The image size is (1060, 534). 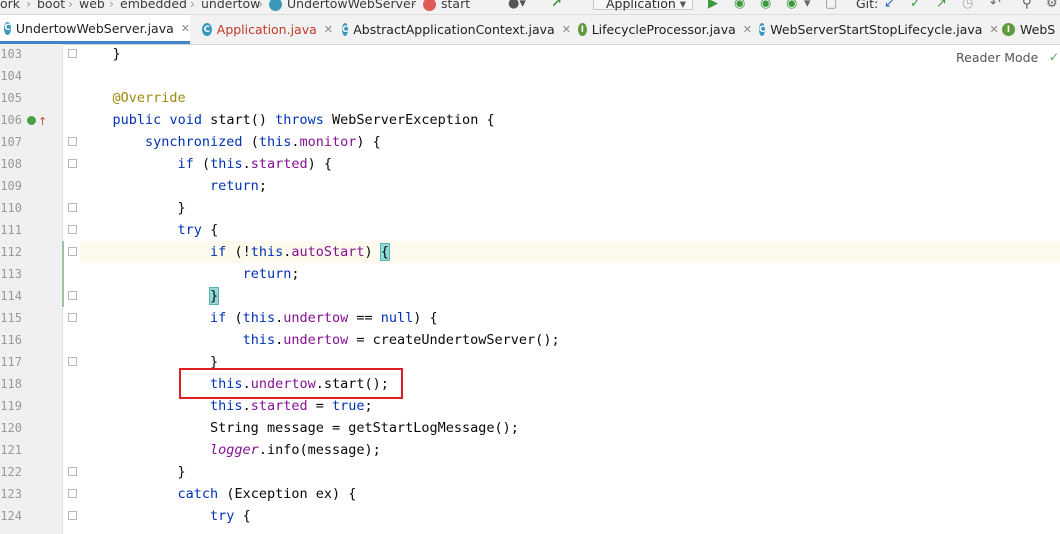 What do you see at coordinates (454, 29) in the screenshot?
I see `tab-abstract-application-context: C AbstractApplicationContext.java ✕` at bounding box center [454, 29].